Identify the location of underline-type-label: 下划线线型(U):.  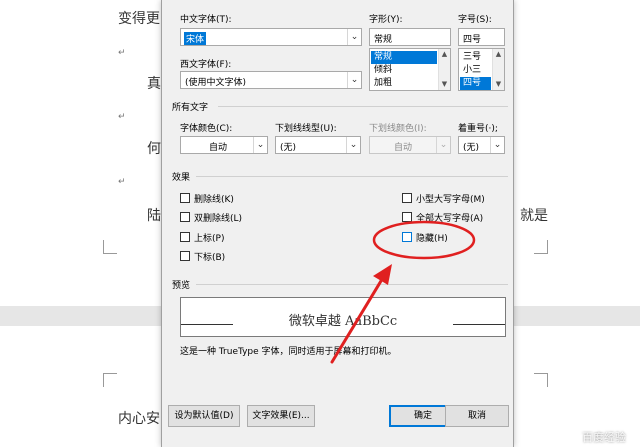
(306, 129).